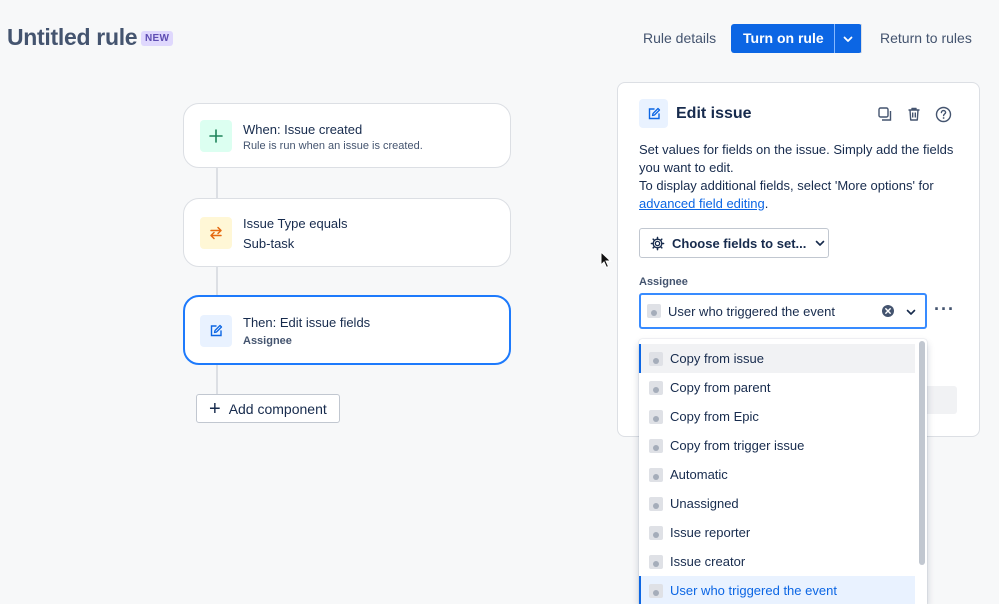 Image resolution: width=999 pixels, height=604 pixels. Describe the element at coordinates (943, 114) in the screenshot. I see `help-icon` at that location.